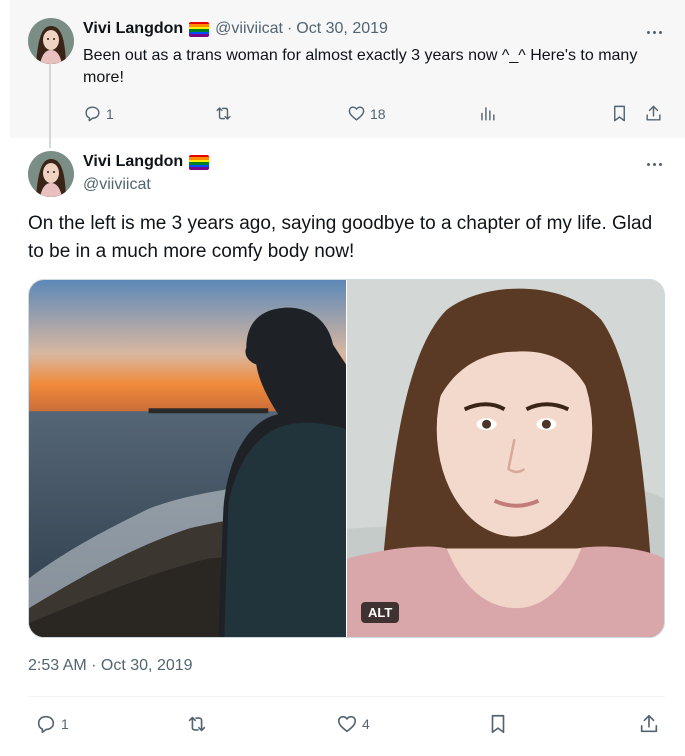 The height and width of the screenshot is (756, 685). I want to click on views-icon, so click(488, 114).